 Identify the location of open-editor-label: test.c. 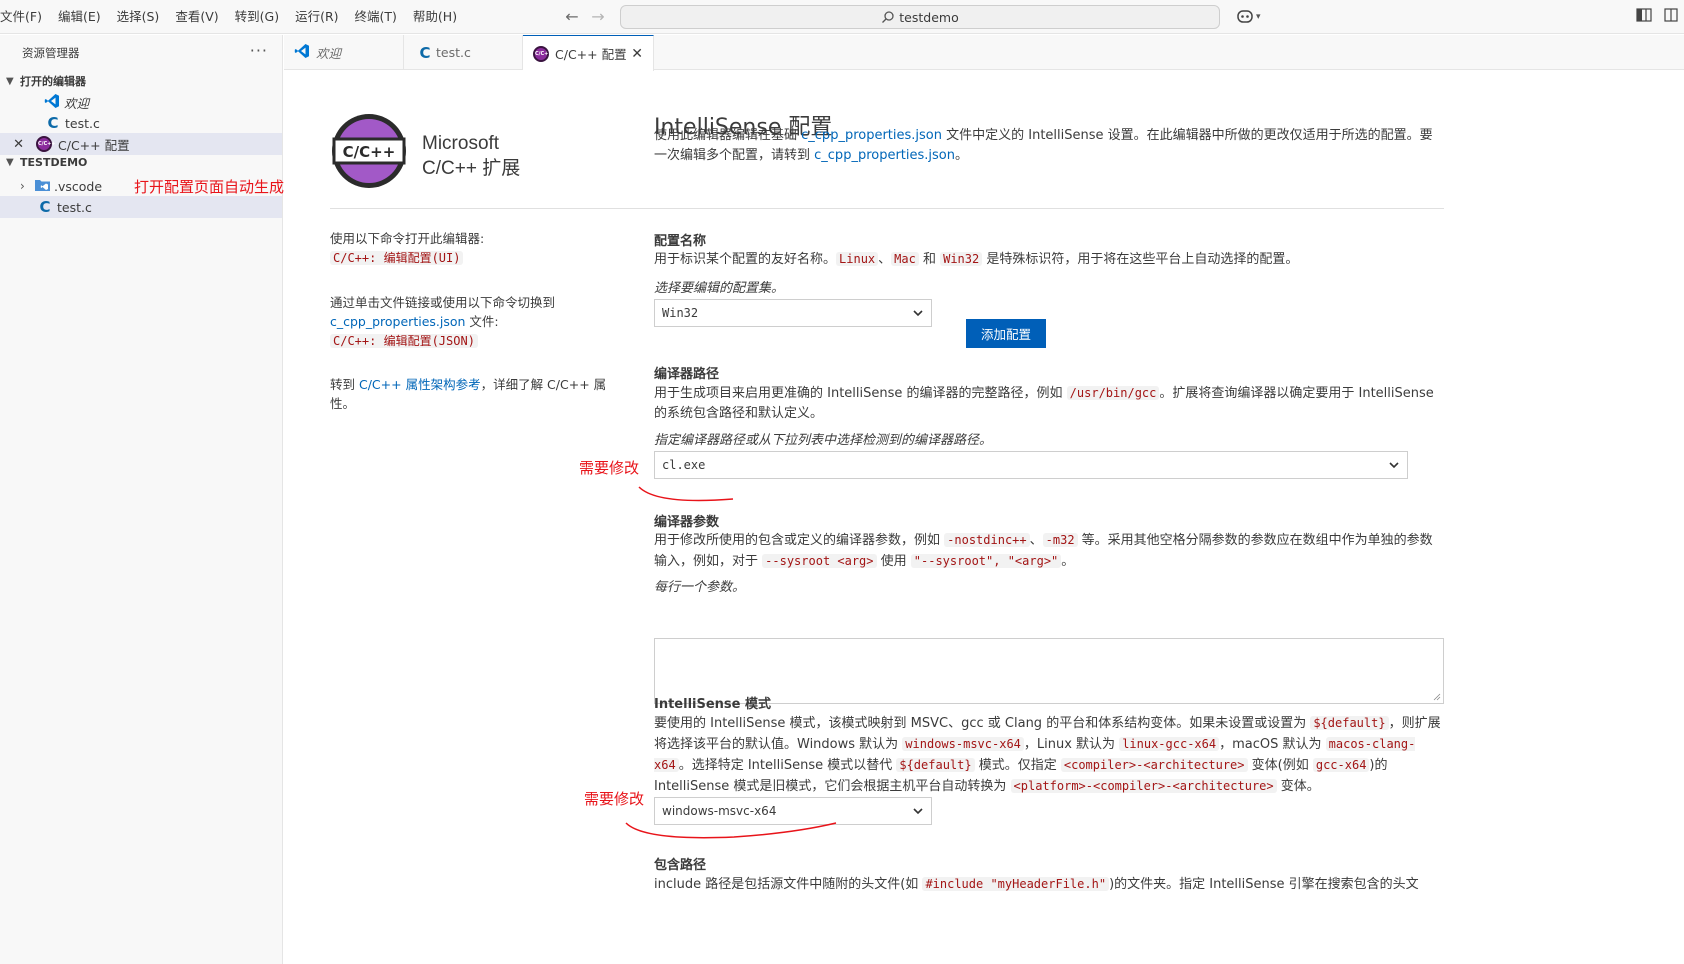
(82, 123).